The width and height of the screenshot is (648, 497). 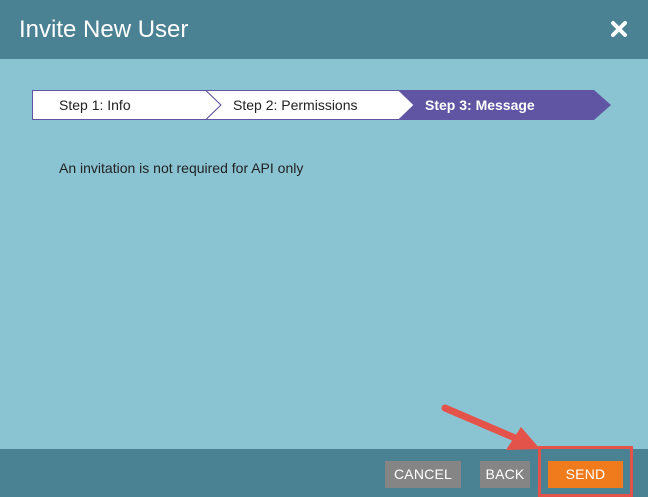 I want to click on send-button: SEND, so click(x=585, y=474).